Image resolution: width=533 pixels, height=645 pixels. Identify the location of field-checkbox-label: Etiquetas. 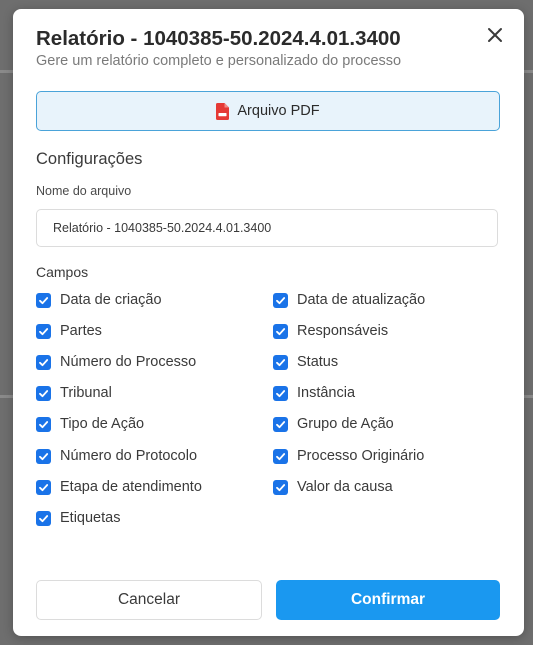
(90, 518).